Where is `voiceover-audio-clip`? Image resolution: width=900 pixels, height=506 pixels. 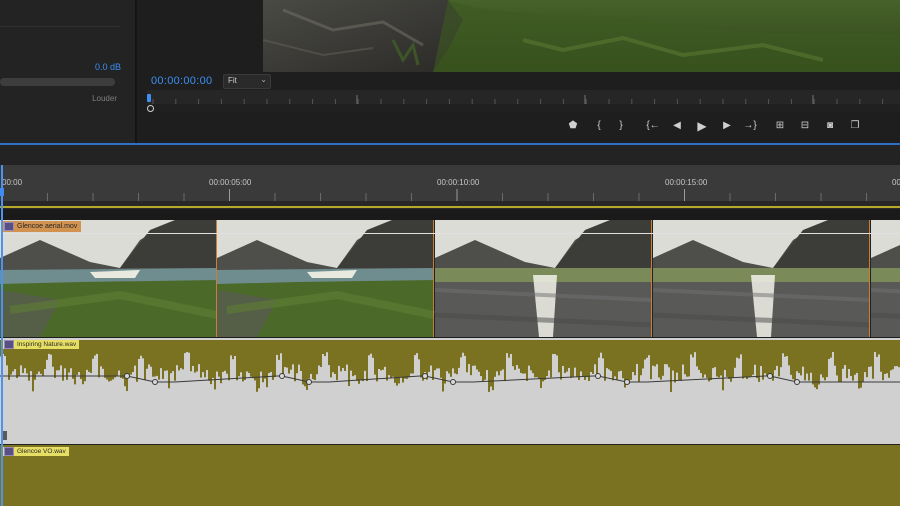 voiceover-audio-clip is located at coordinates (450, 475).